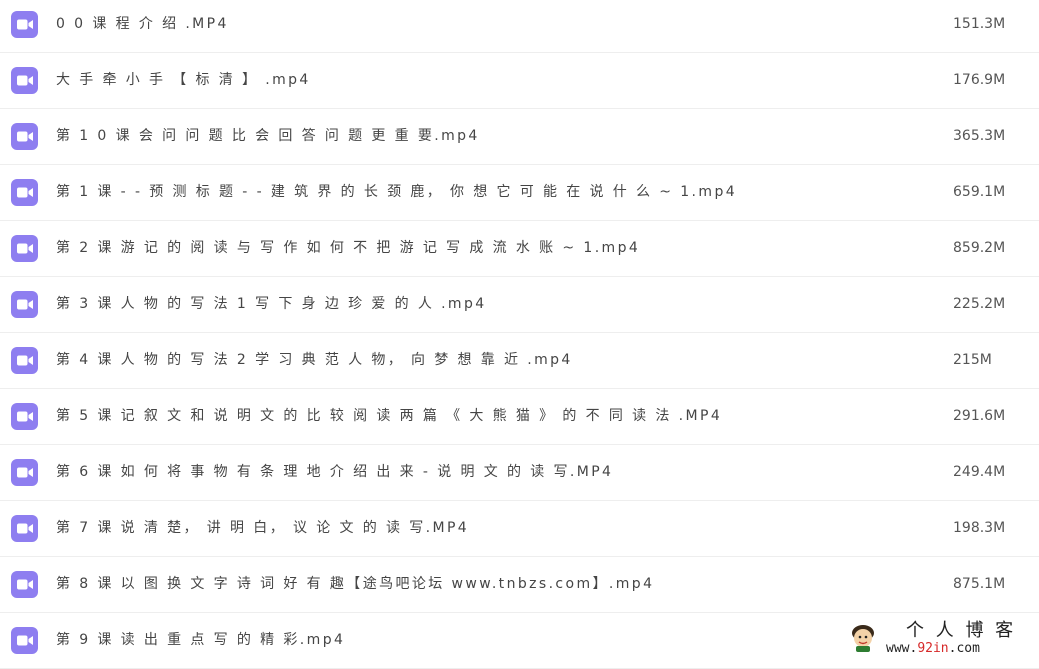 Image resolution: width=1039 pixels, height=669 pixels. I want to click on watermark-url: www.92in.com, so click(933, 648).